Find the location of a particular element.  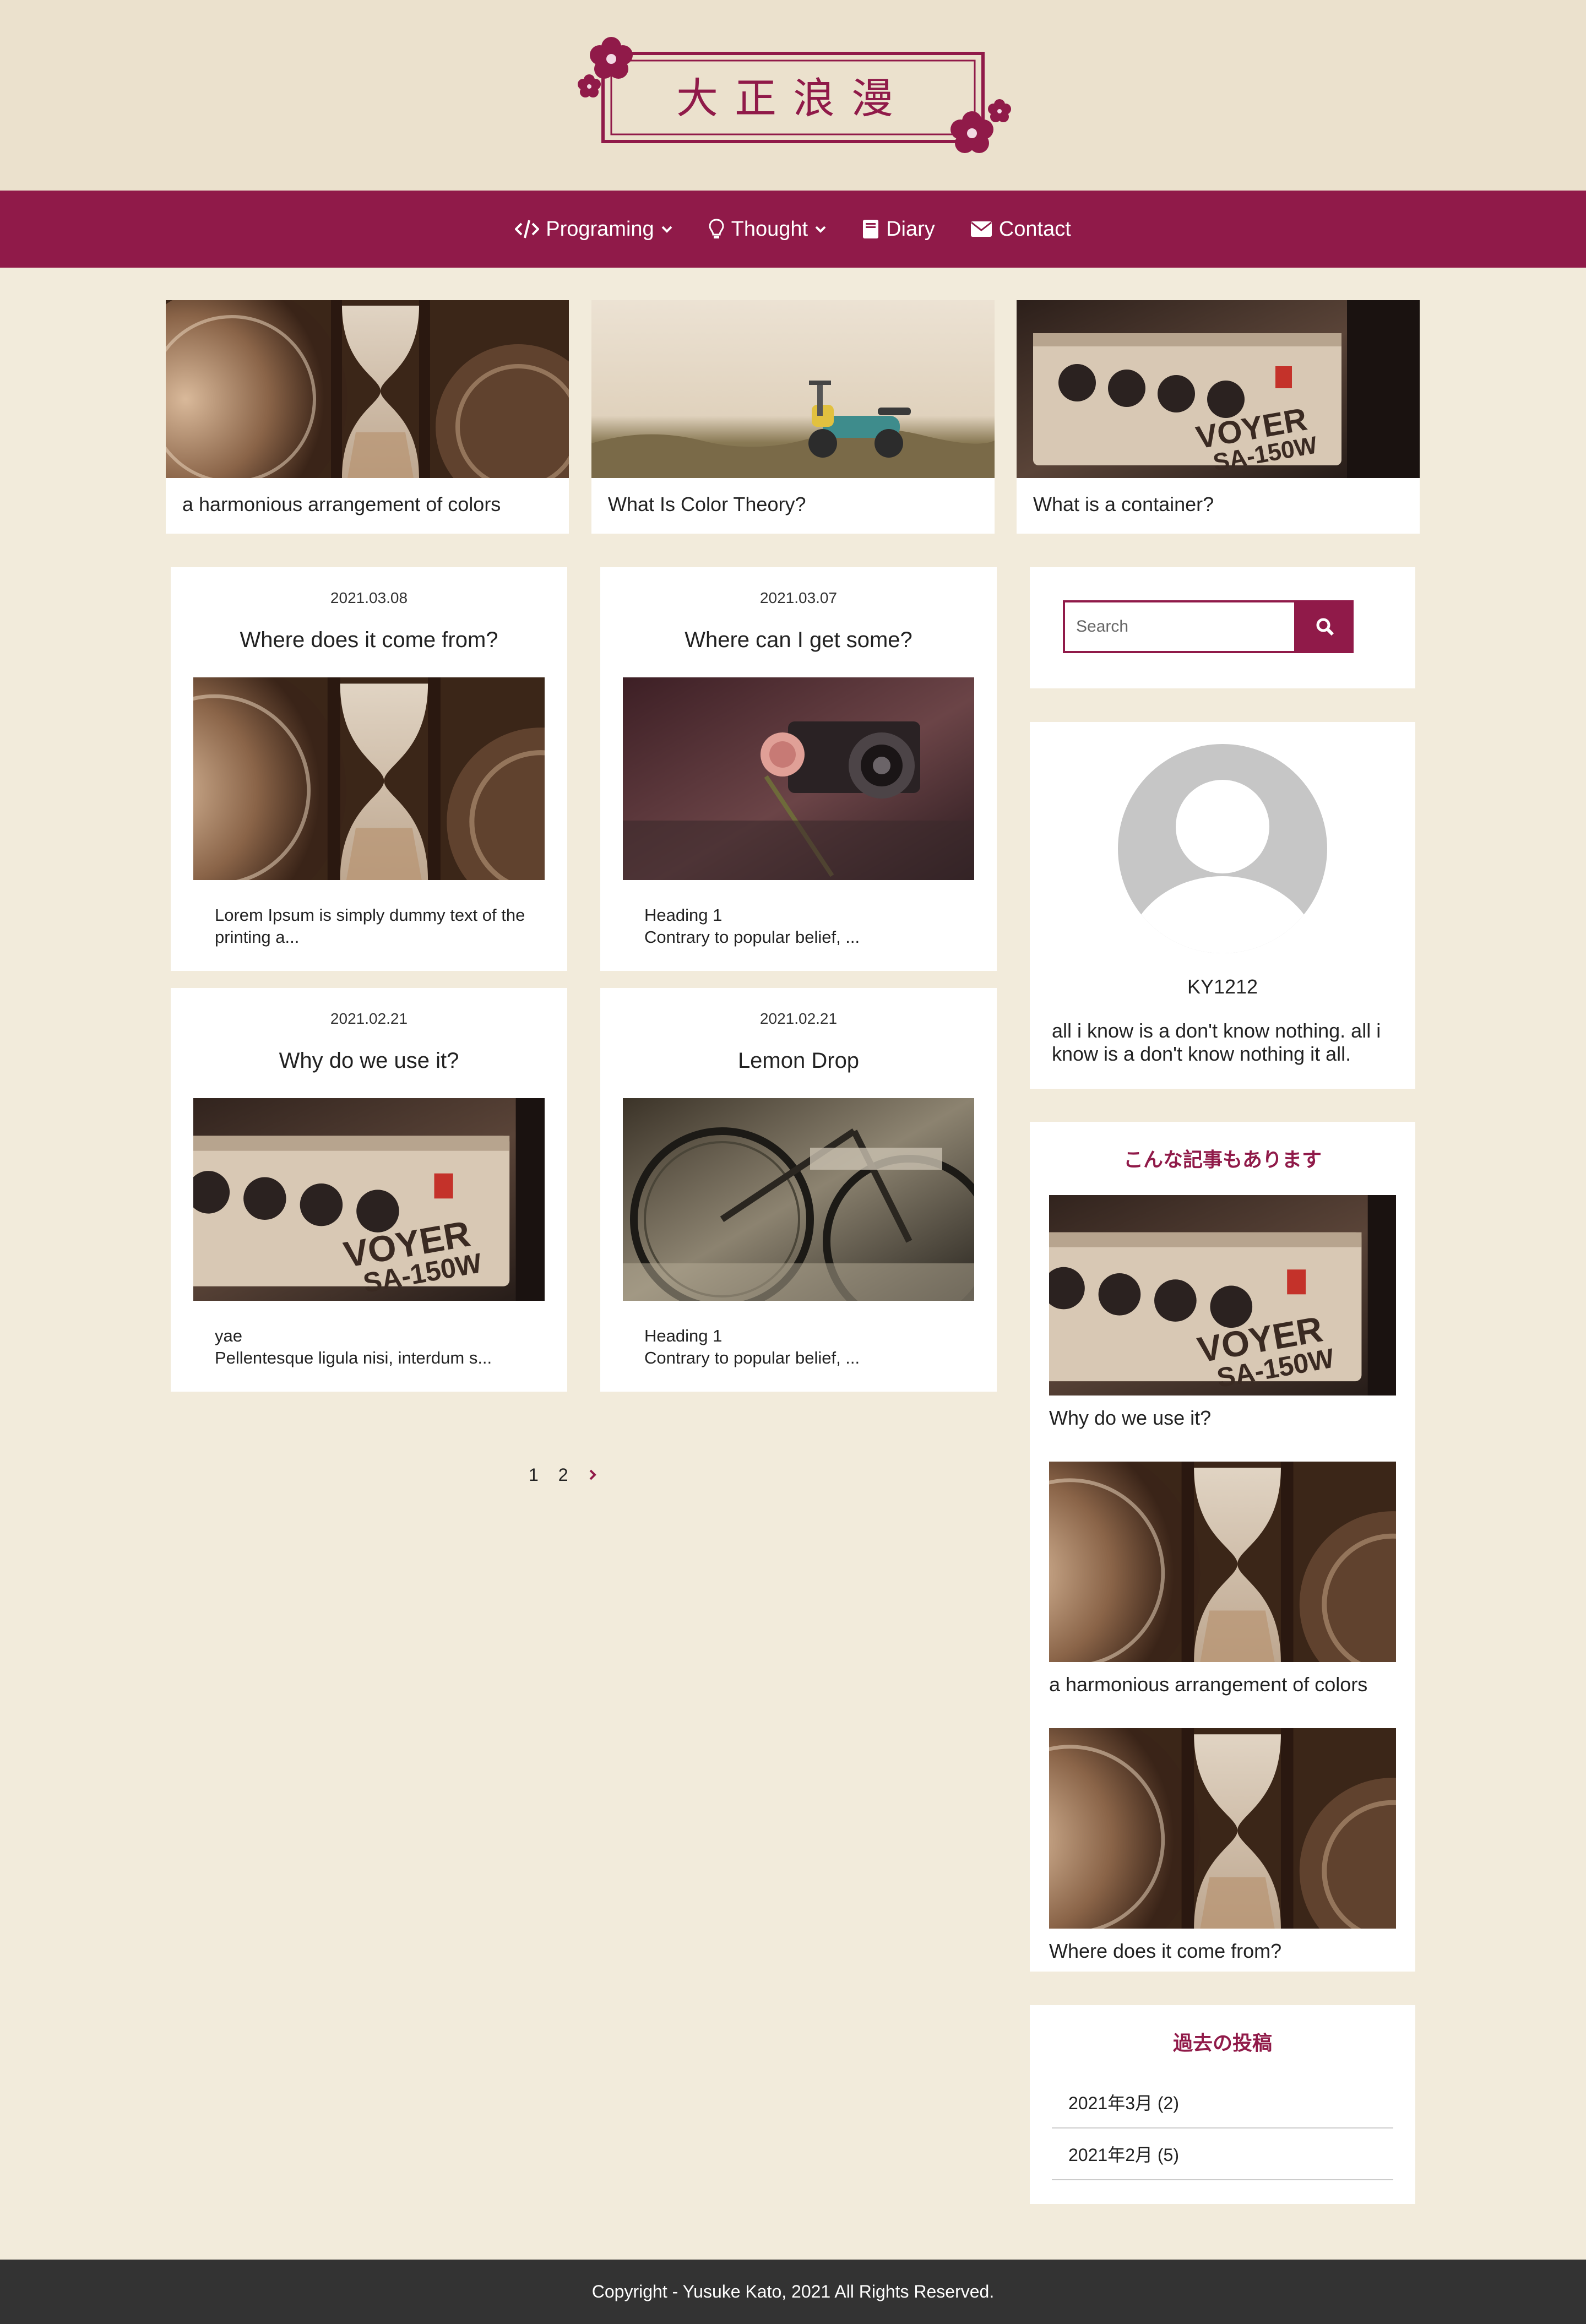

nav-item-diary: Diary is located at coordinates (898, 229).